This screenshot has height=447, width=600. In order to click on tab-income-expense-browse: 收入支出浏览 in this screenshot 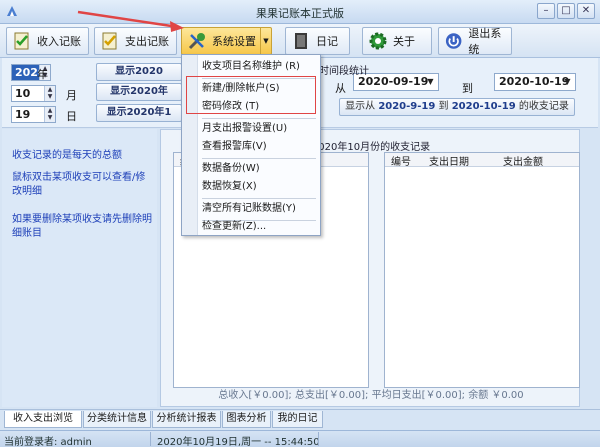, I will do `click(43, 419)`.